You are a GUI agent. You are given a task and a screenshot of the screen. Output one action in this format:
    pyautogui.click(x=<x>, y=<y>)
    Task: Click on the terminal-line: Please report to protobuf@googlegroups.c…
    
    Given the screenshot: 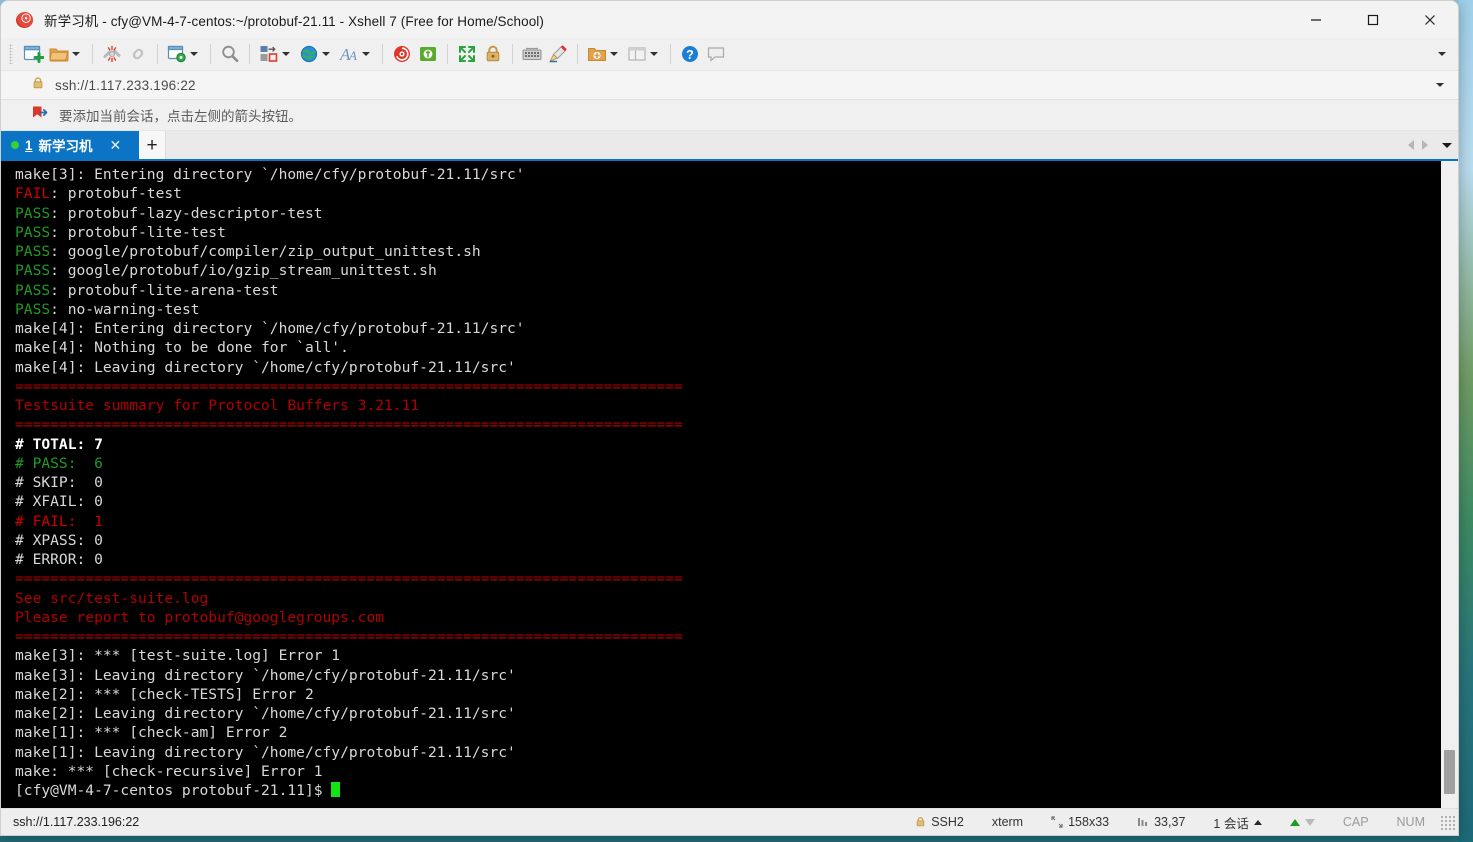 What is the action you would take?
    pyautogui.click(x=727, y=617)
    